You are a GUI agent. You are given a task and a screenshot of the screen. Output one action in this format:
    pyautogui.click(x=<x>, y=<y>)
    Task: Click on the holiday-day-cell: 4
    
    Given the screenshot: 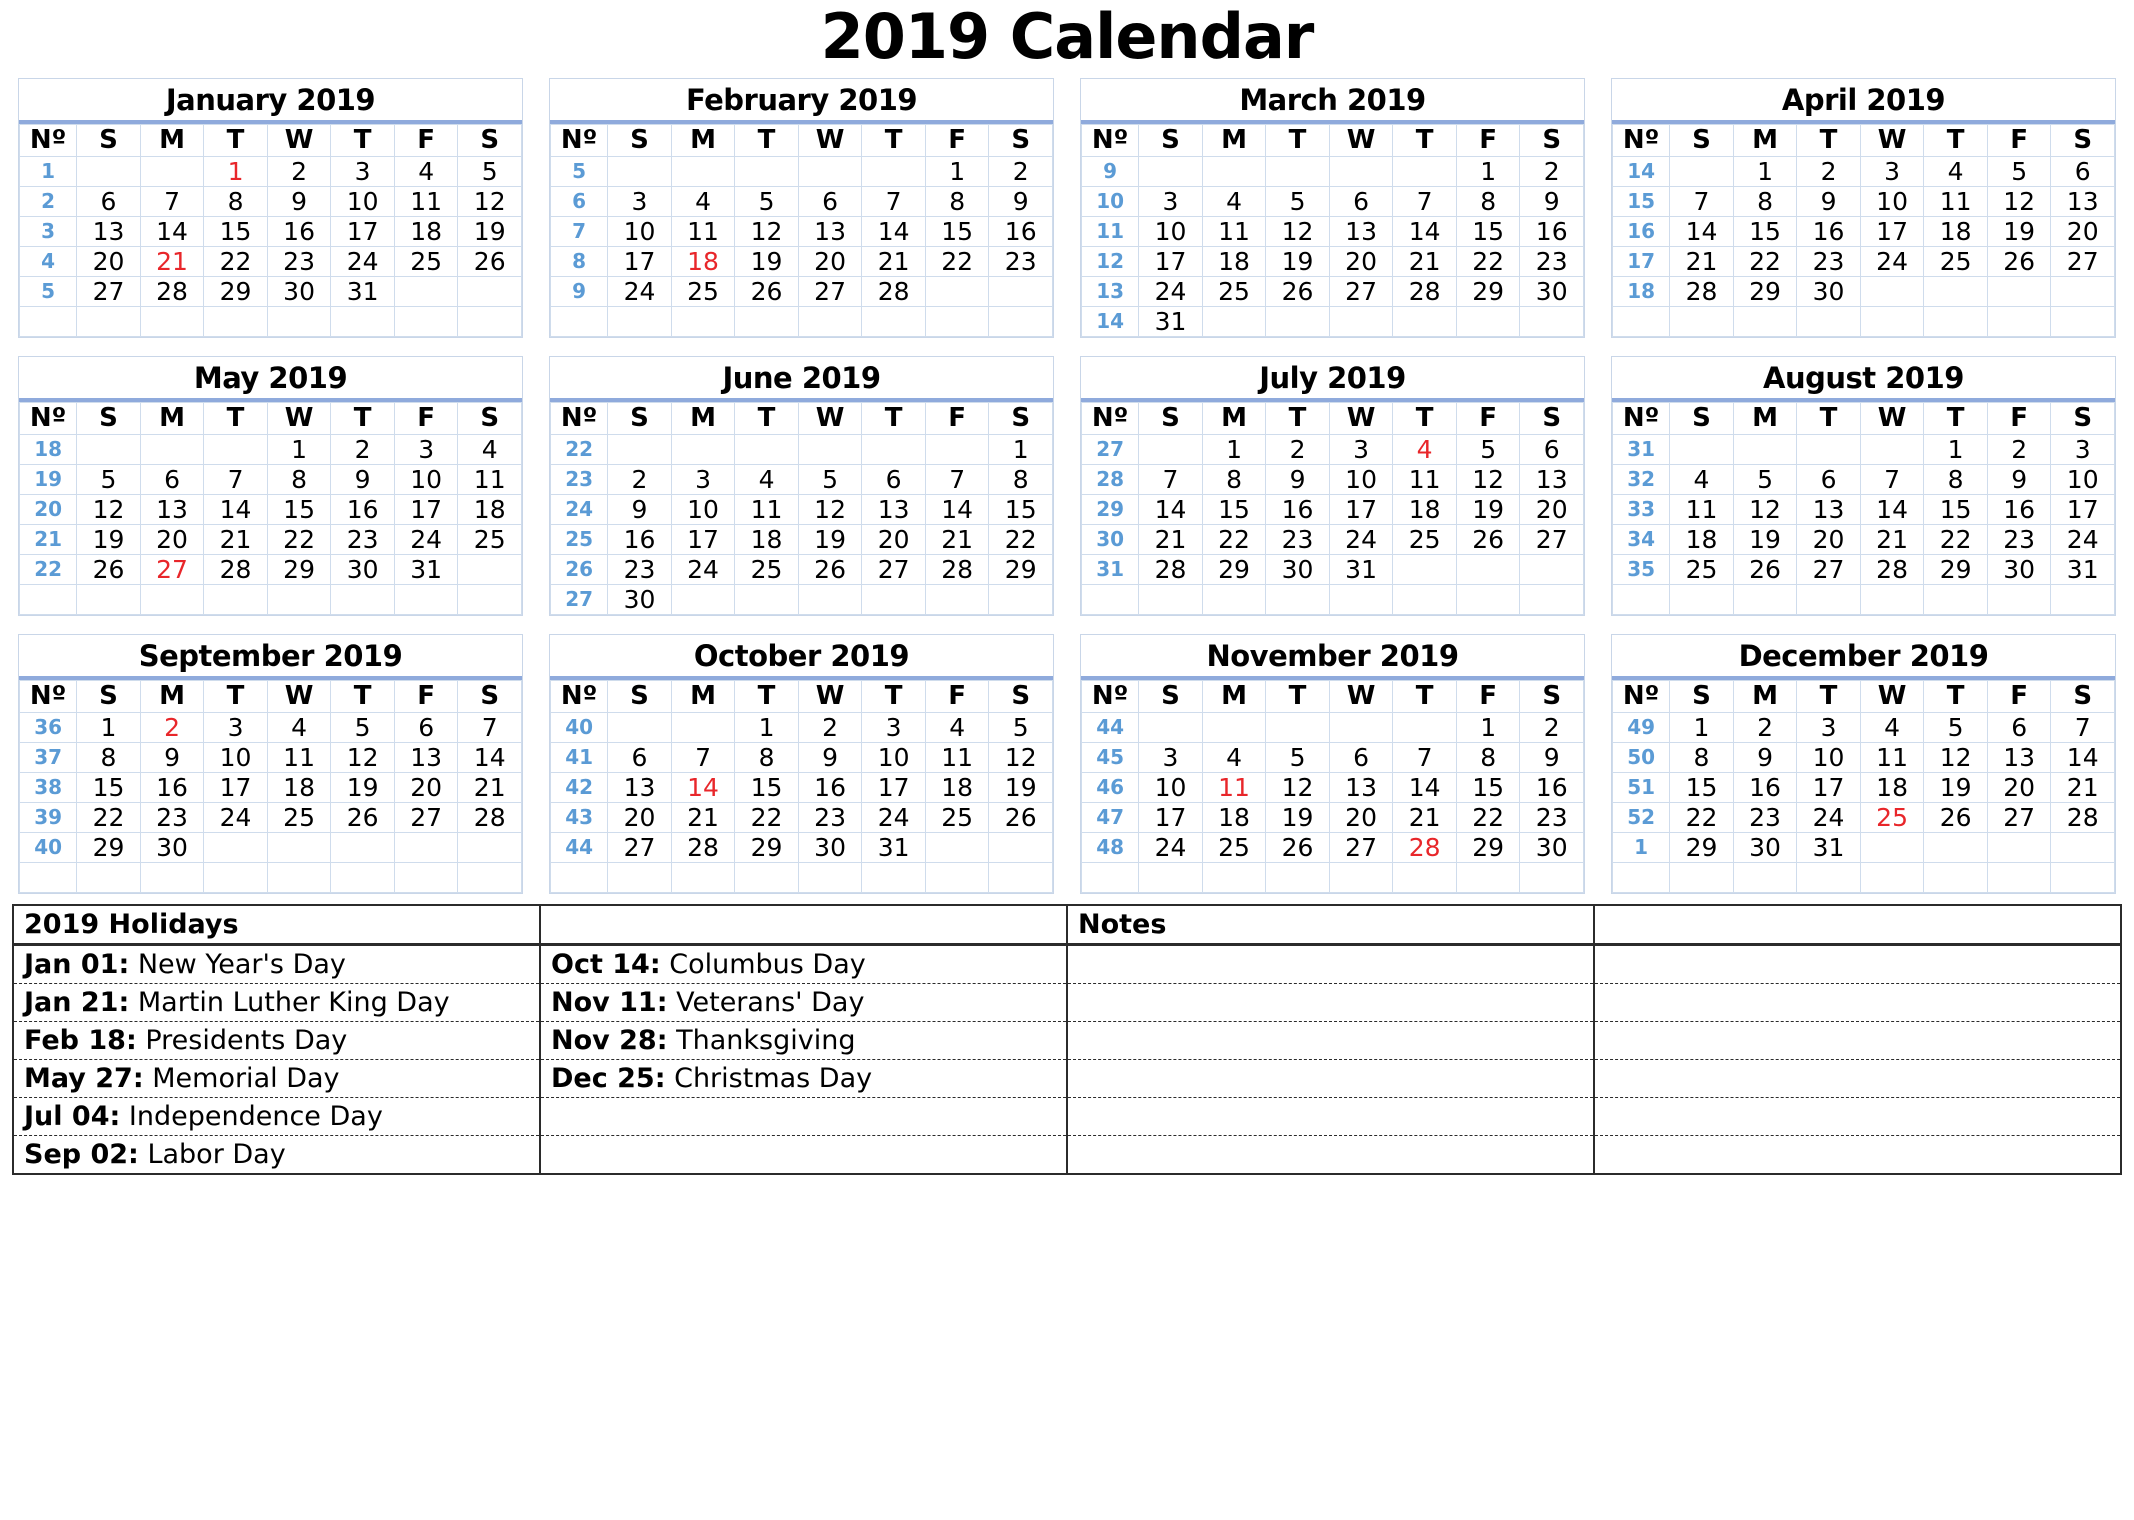 What is the action you would take?
    pyautogui.click(x=1424, y=449)
    